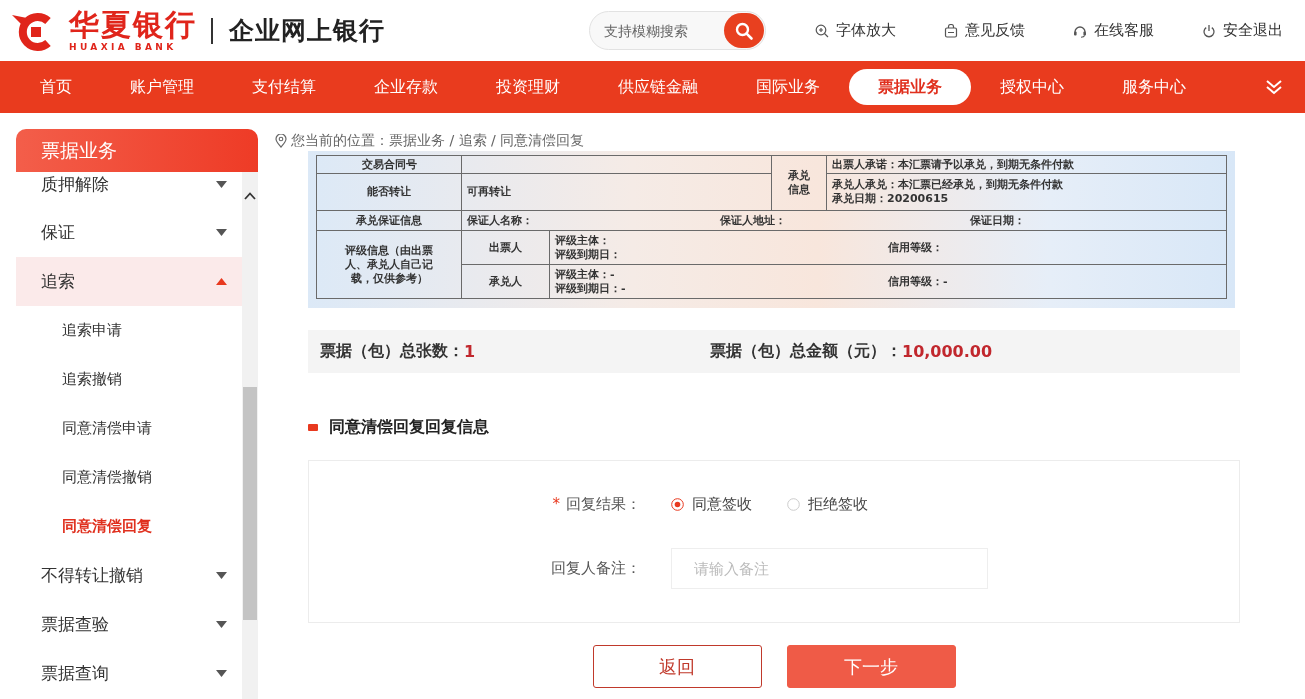 Image resolution: width=1305 pixels, height=699 pixels. What do you see at coordinates (744, 30) in the screenshot?
I see `search-icon` at bounding box center [744, 30].